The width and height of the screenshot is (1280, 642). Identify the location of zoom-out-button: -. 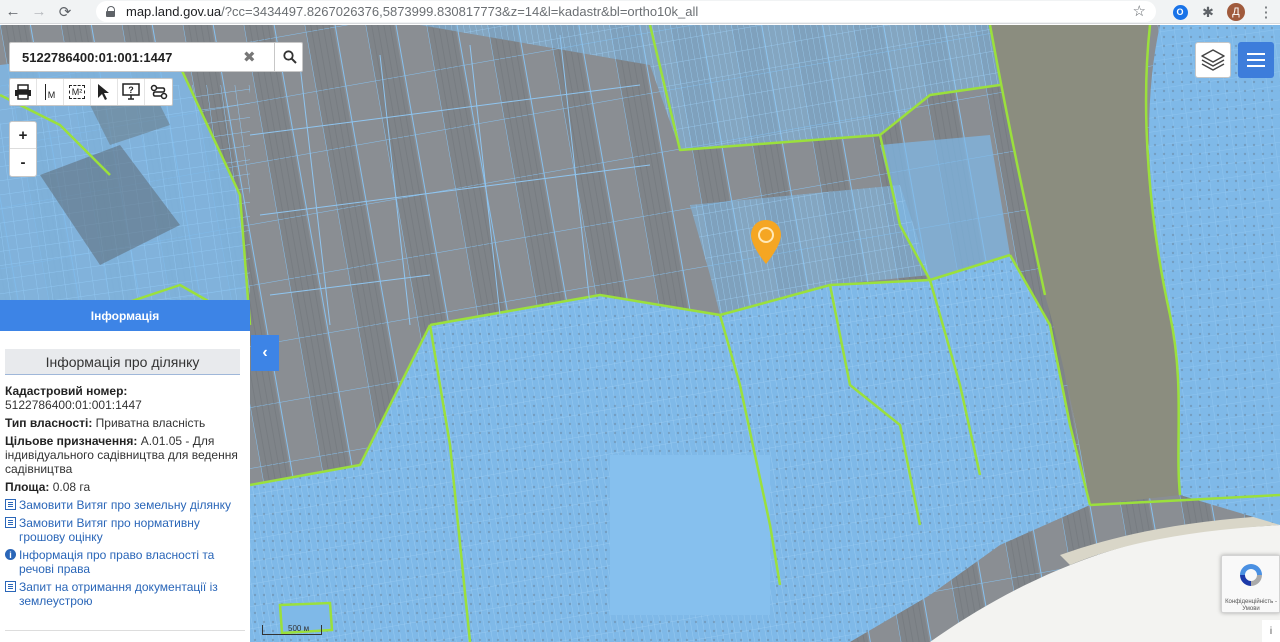
(23, 162).